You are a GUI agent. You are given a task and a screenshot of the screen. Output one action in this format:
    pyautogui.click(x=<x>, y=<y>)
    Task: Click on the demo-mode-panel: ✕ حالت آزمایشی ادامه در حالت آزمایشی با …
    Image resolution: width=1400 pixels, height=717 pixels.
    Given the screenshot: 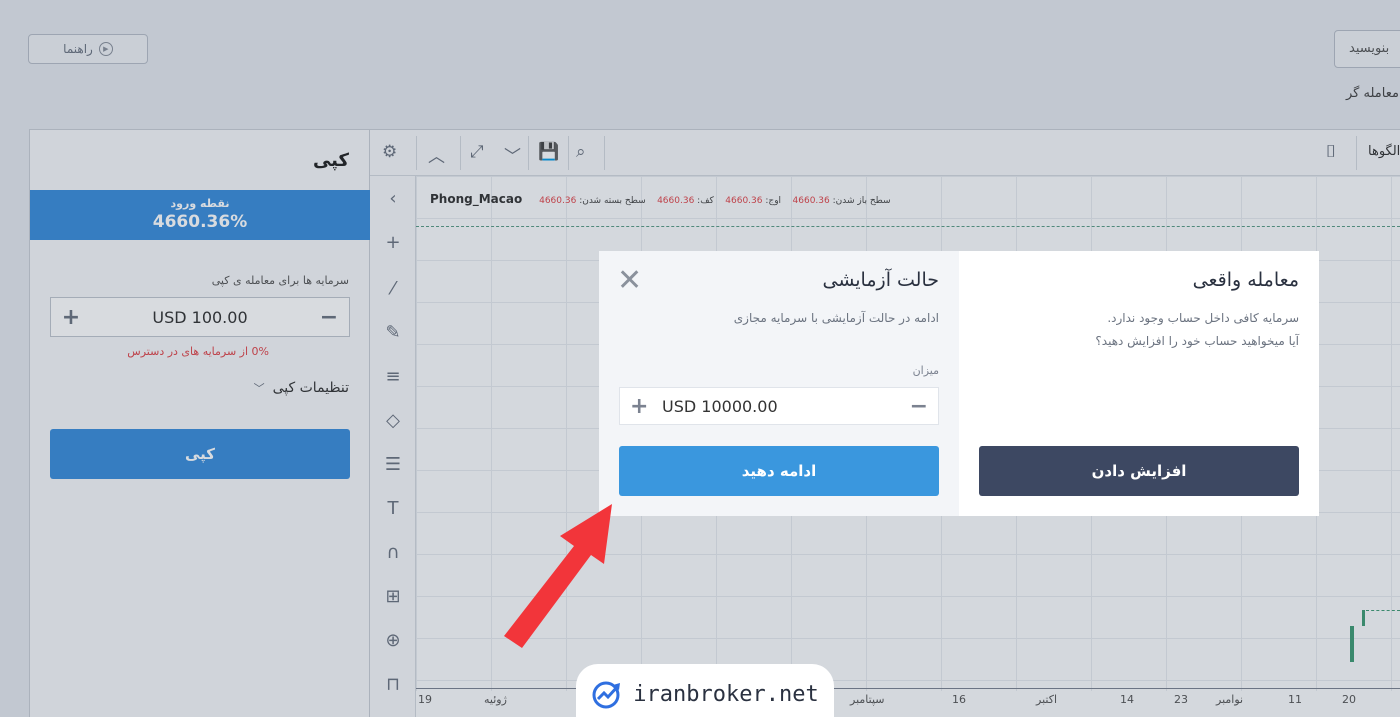 What is the action you would take?
    pyautogui.click(x=779, y=383)
    